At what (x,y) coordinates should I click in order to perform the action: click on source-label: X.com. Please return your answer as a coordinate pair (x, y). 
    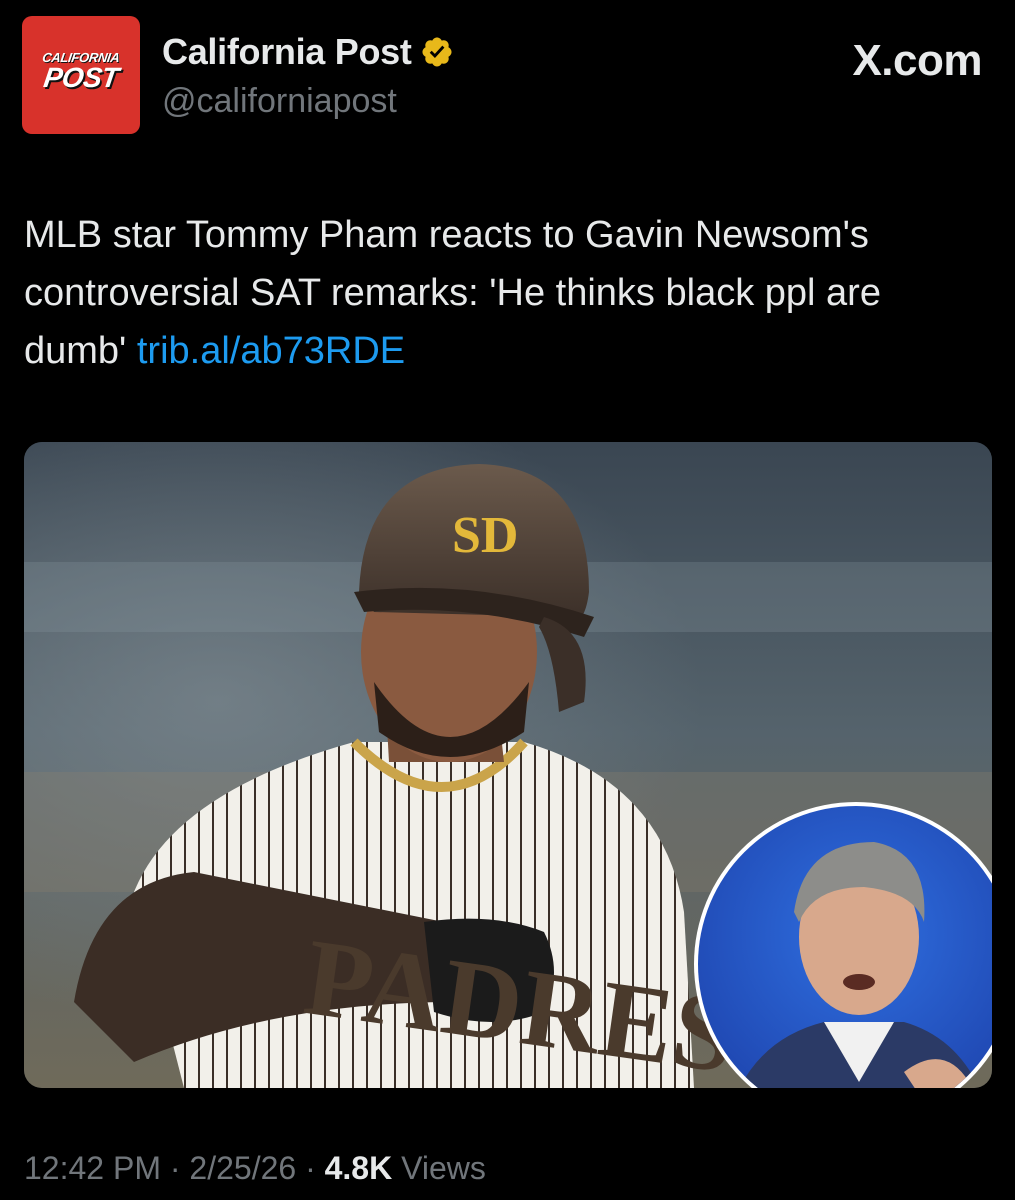
    Looking at the image, I should click on (917, 60).